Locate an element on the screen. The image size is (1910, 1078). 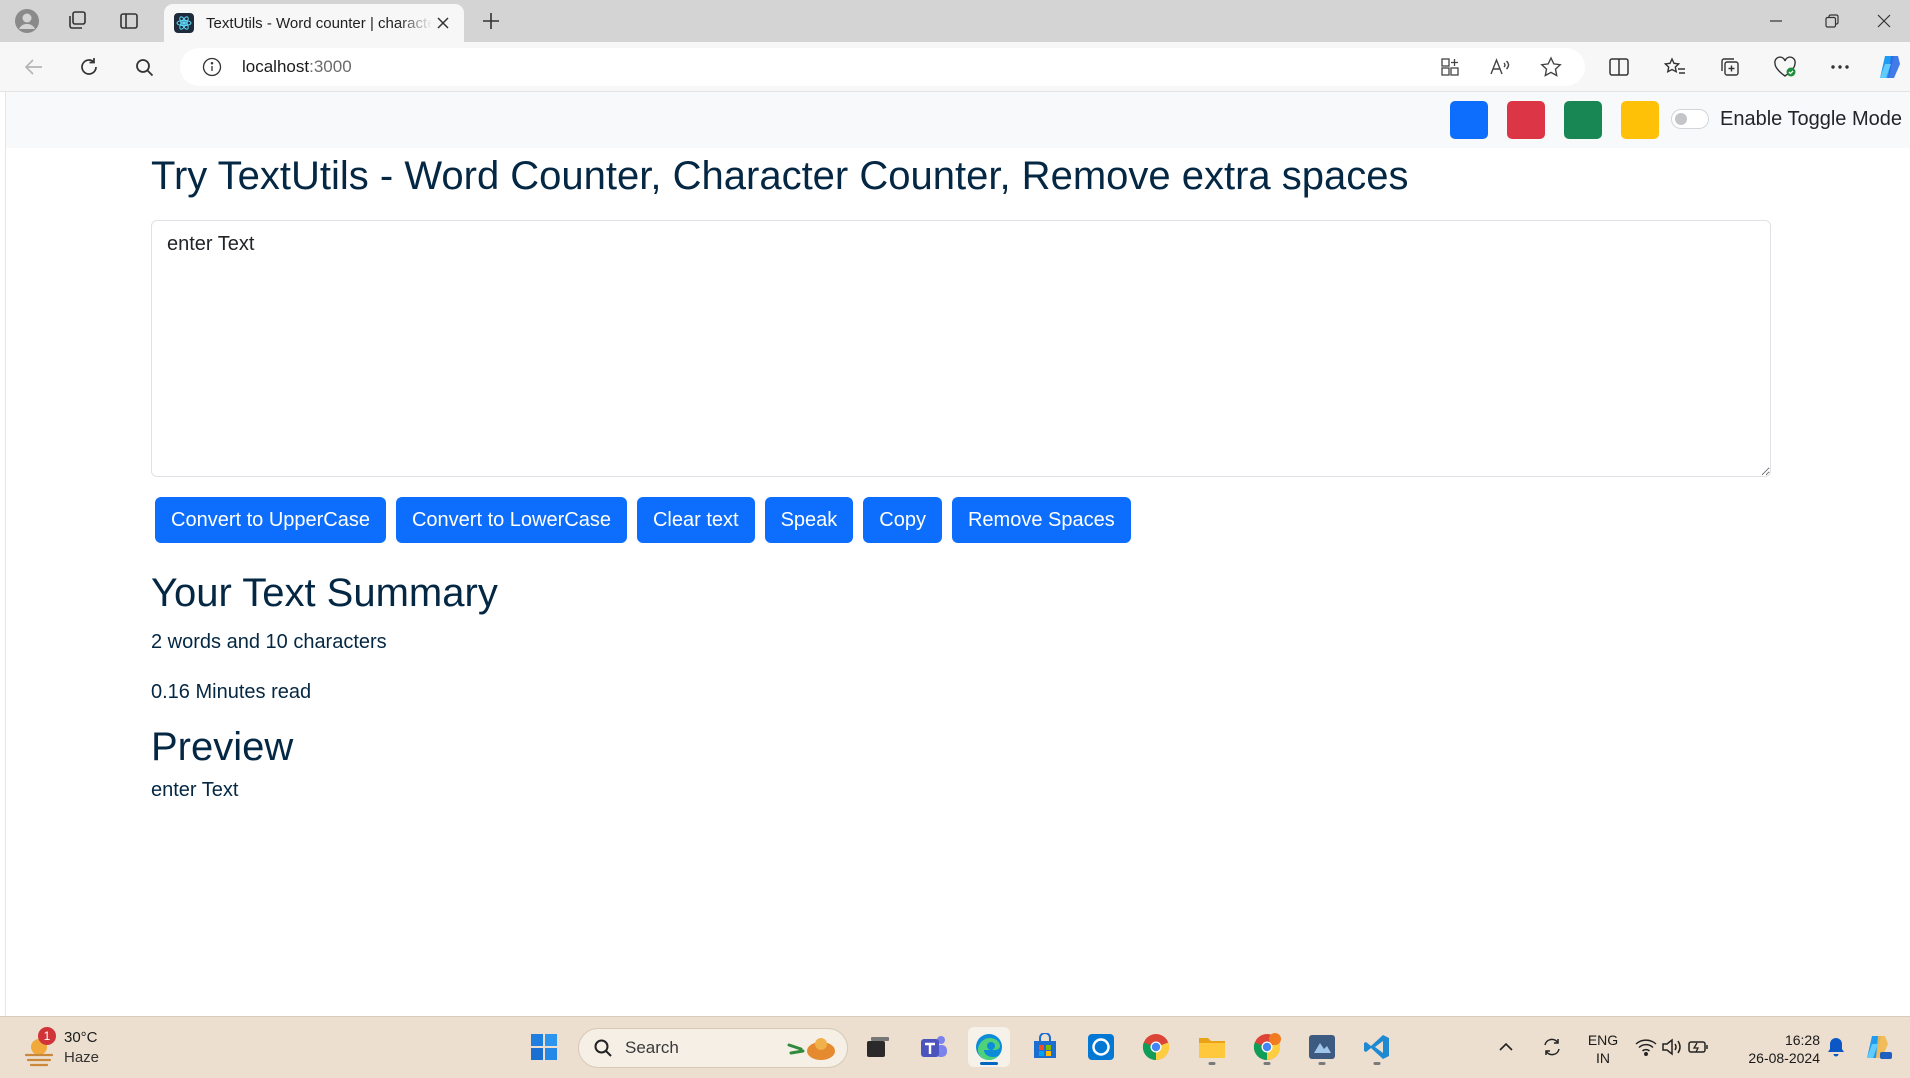
task-view-button is located at coordinates (878, 1047).